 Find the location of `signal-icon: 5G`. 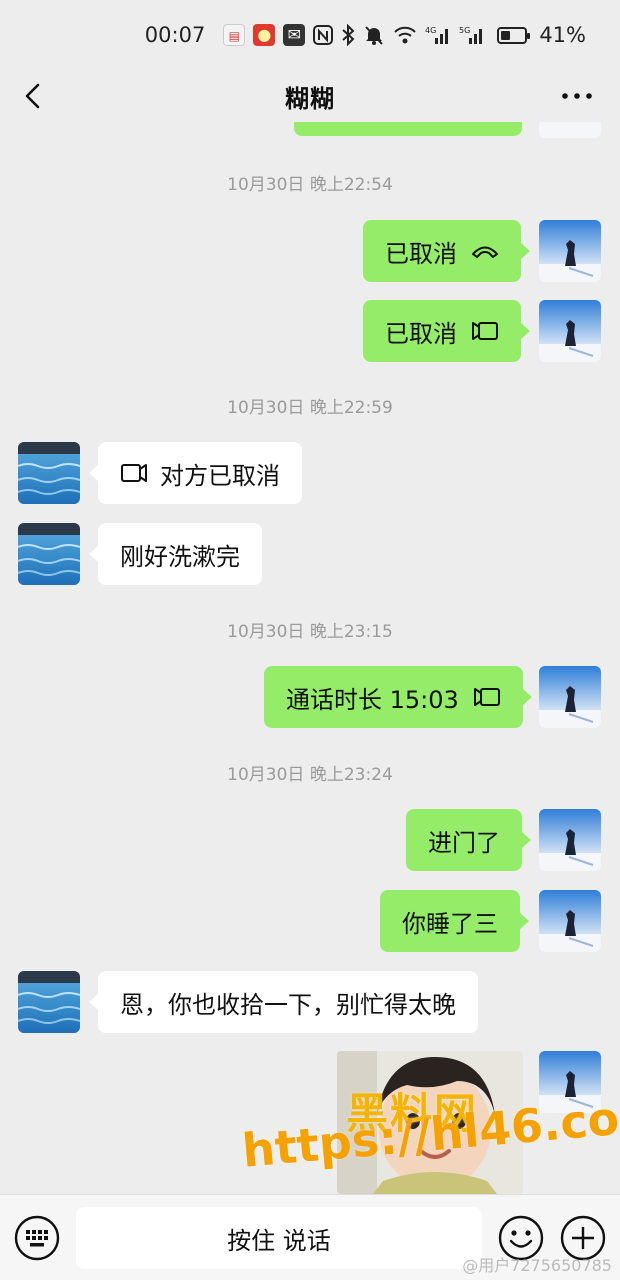

signal-icon: 5G is located at coordinates (472, 35).